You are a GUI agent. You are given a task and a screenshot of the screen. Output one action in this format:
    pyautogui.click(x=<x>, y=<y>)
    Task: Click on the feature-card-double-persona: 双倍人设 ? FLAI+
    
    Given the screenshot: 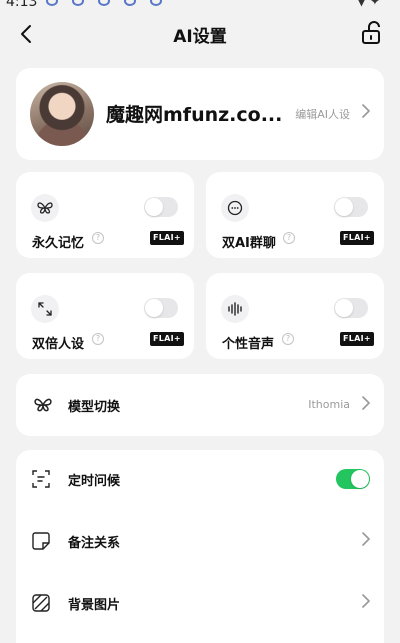 What is the action you would take?
    pyautogui.click(x=105, y=316)
    